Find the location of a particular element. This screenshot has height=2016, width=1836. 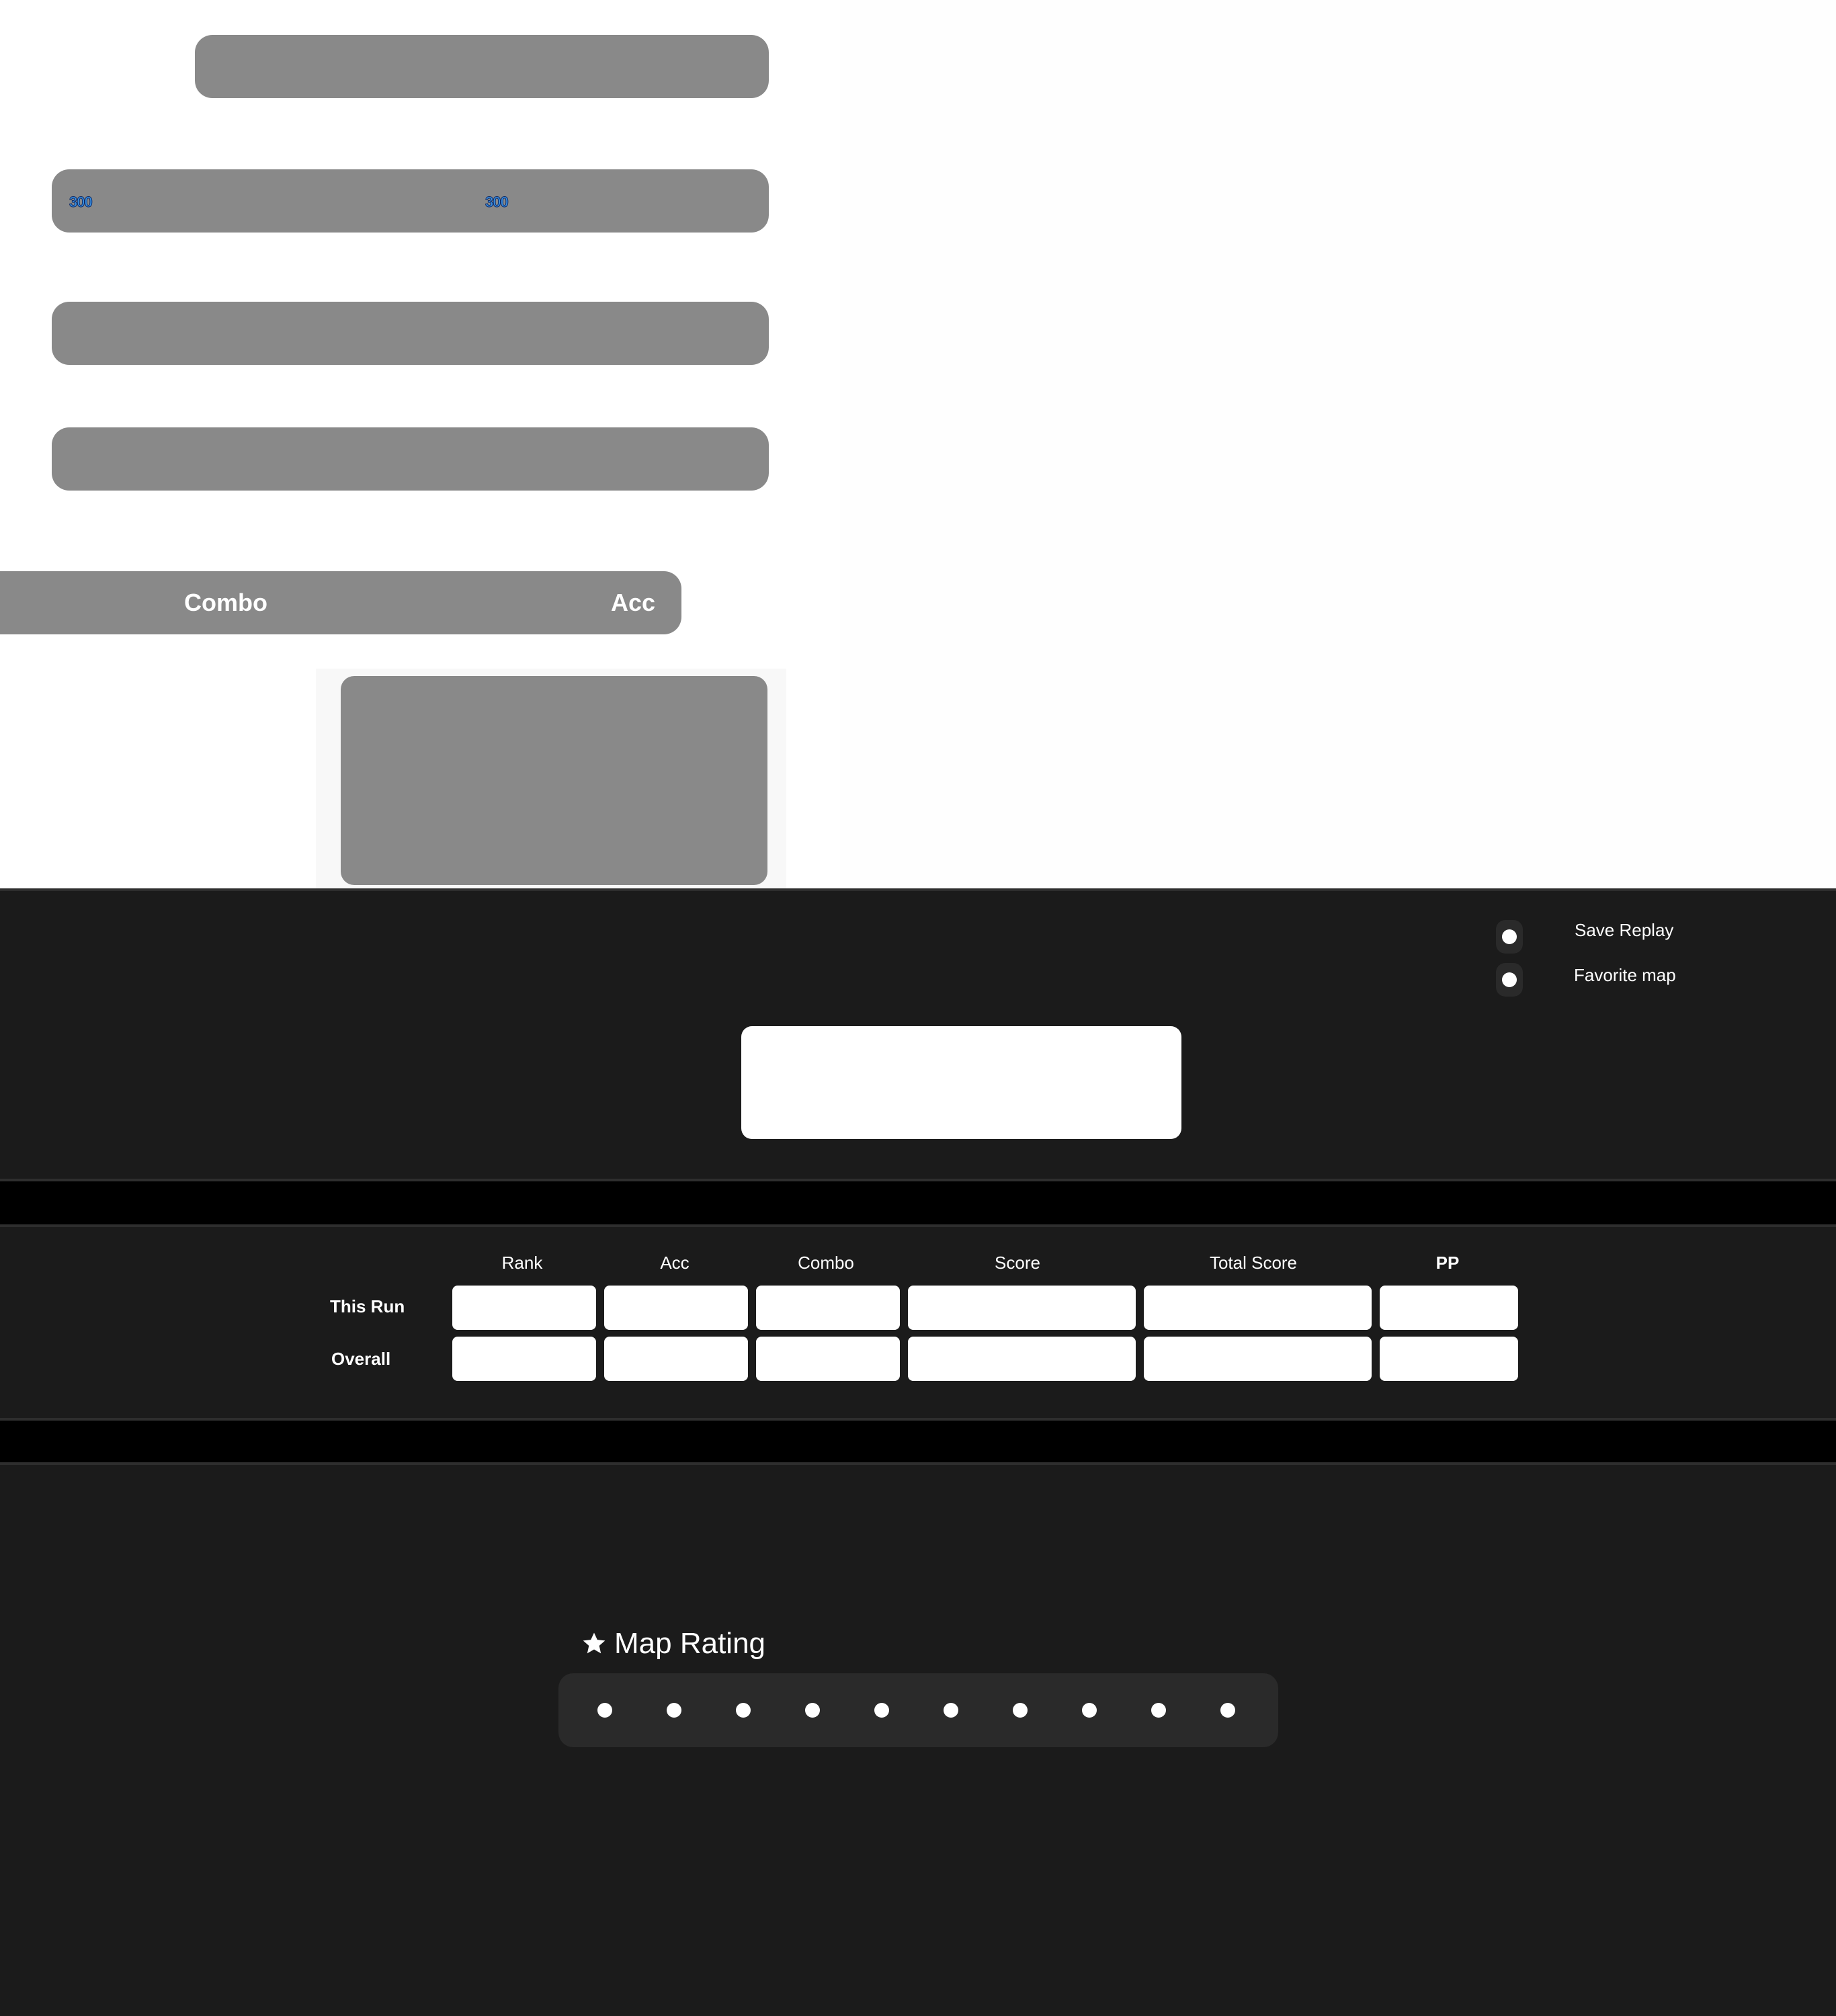

row-label-this-run: This Run is located at coordinates (367, 1306).